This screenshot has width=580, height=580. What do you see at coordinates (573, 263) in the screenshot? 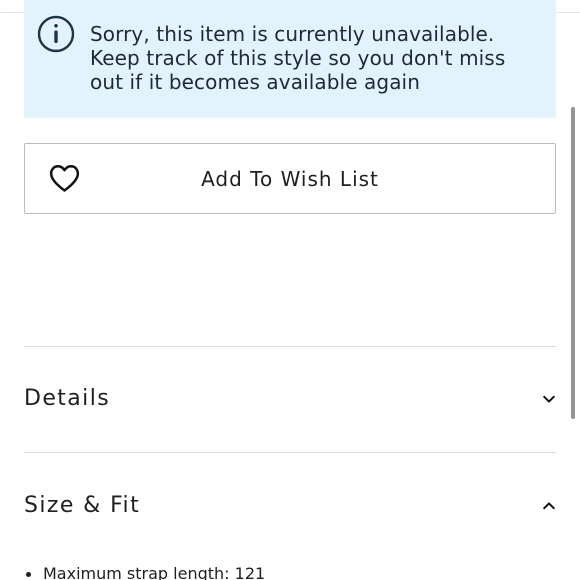
I see `page-scrollbar` at bounding box center [573, 263].